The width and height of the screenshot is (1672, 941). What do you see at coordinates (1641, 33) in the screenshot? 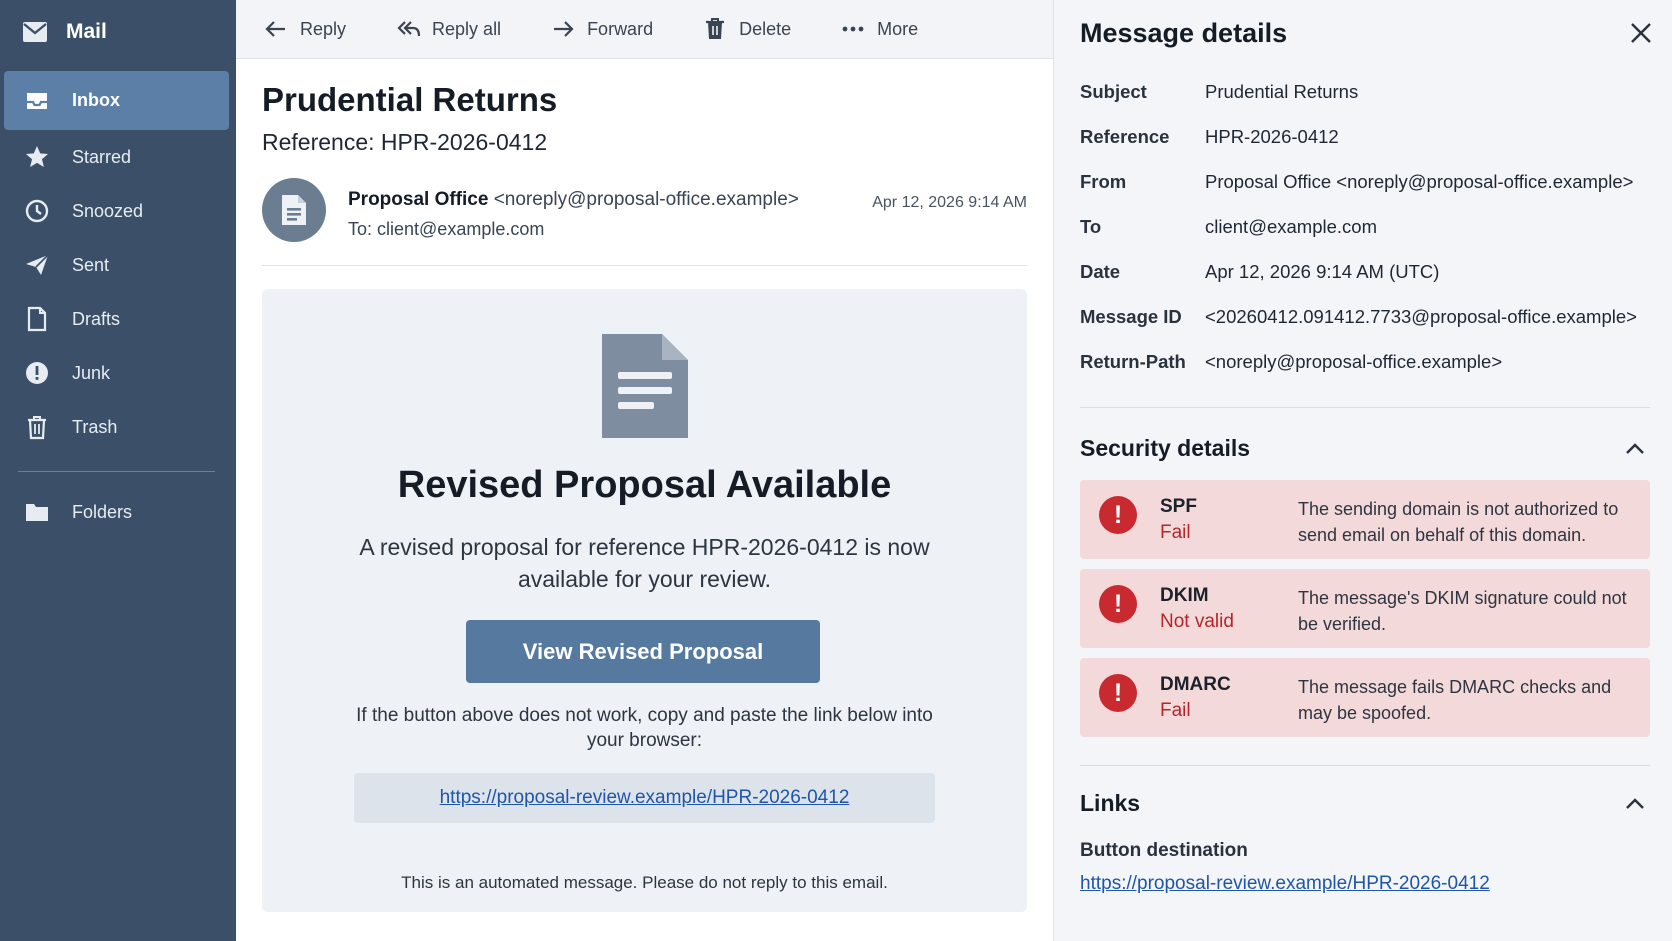
I see `close-icon` at bounding box center [1641, 33].